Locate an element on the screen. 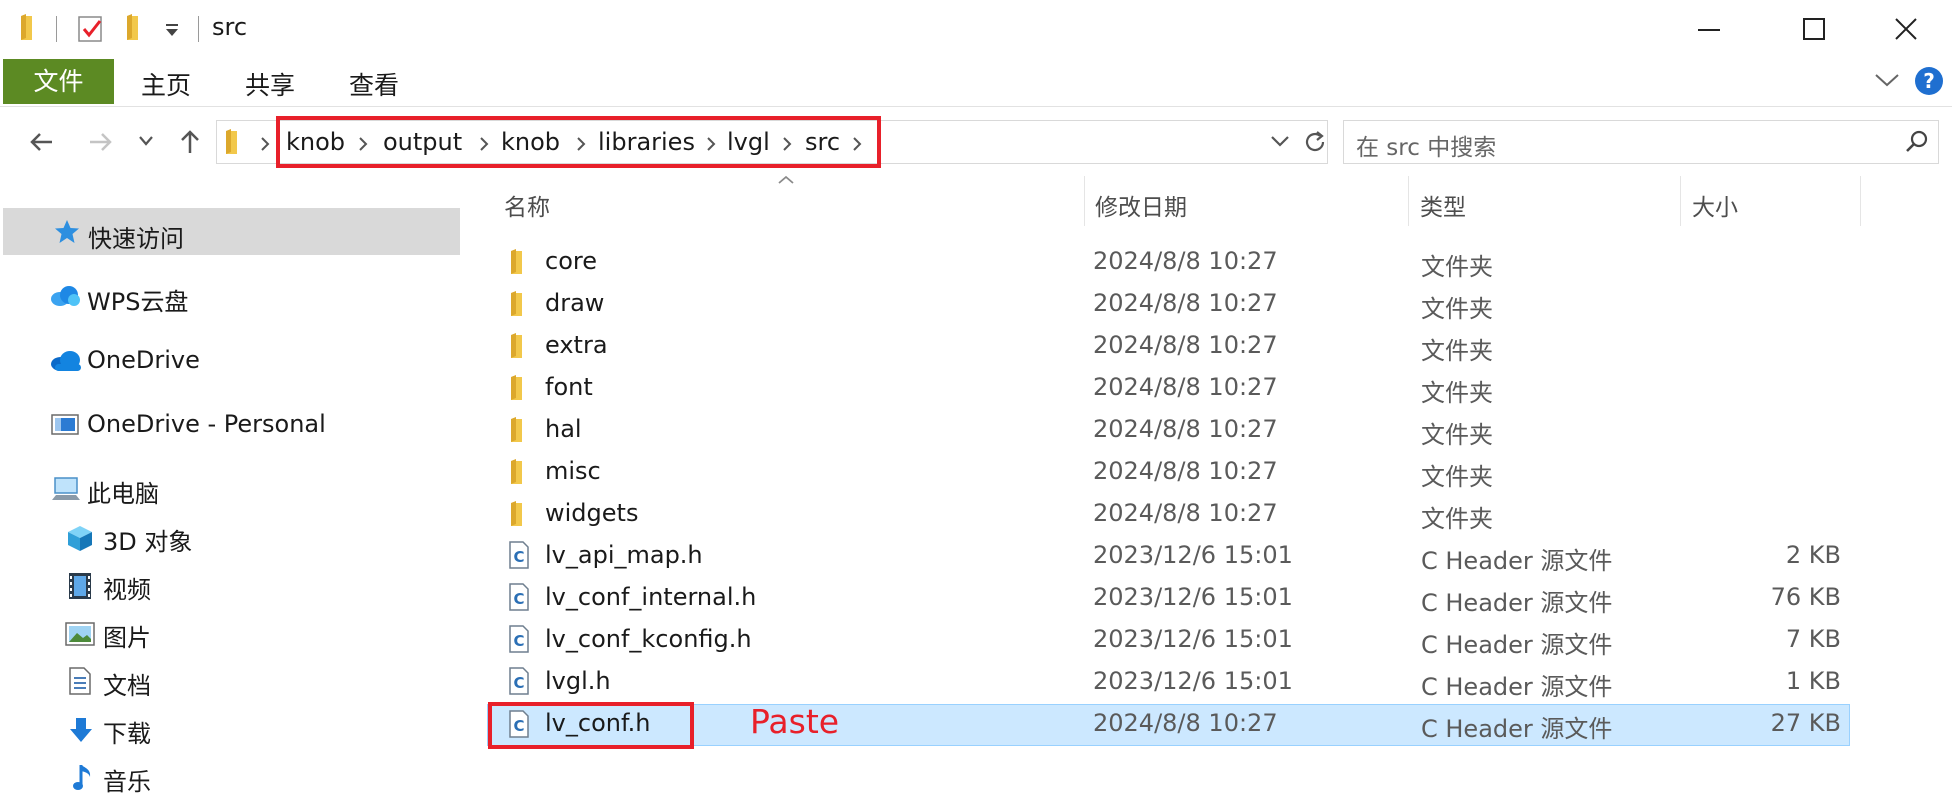 This screenshot has height=797, width=1952. column-header-date: 修改日期 is located at coordinates (1141, 205).